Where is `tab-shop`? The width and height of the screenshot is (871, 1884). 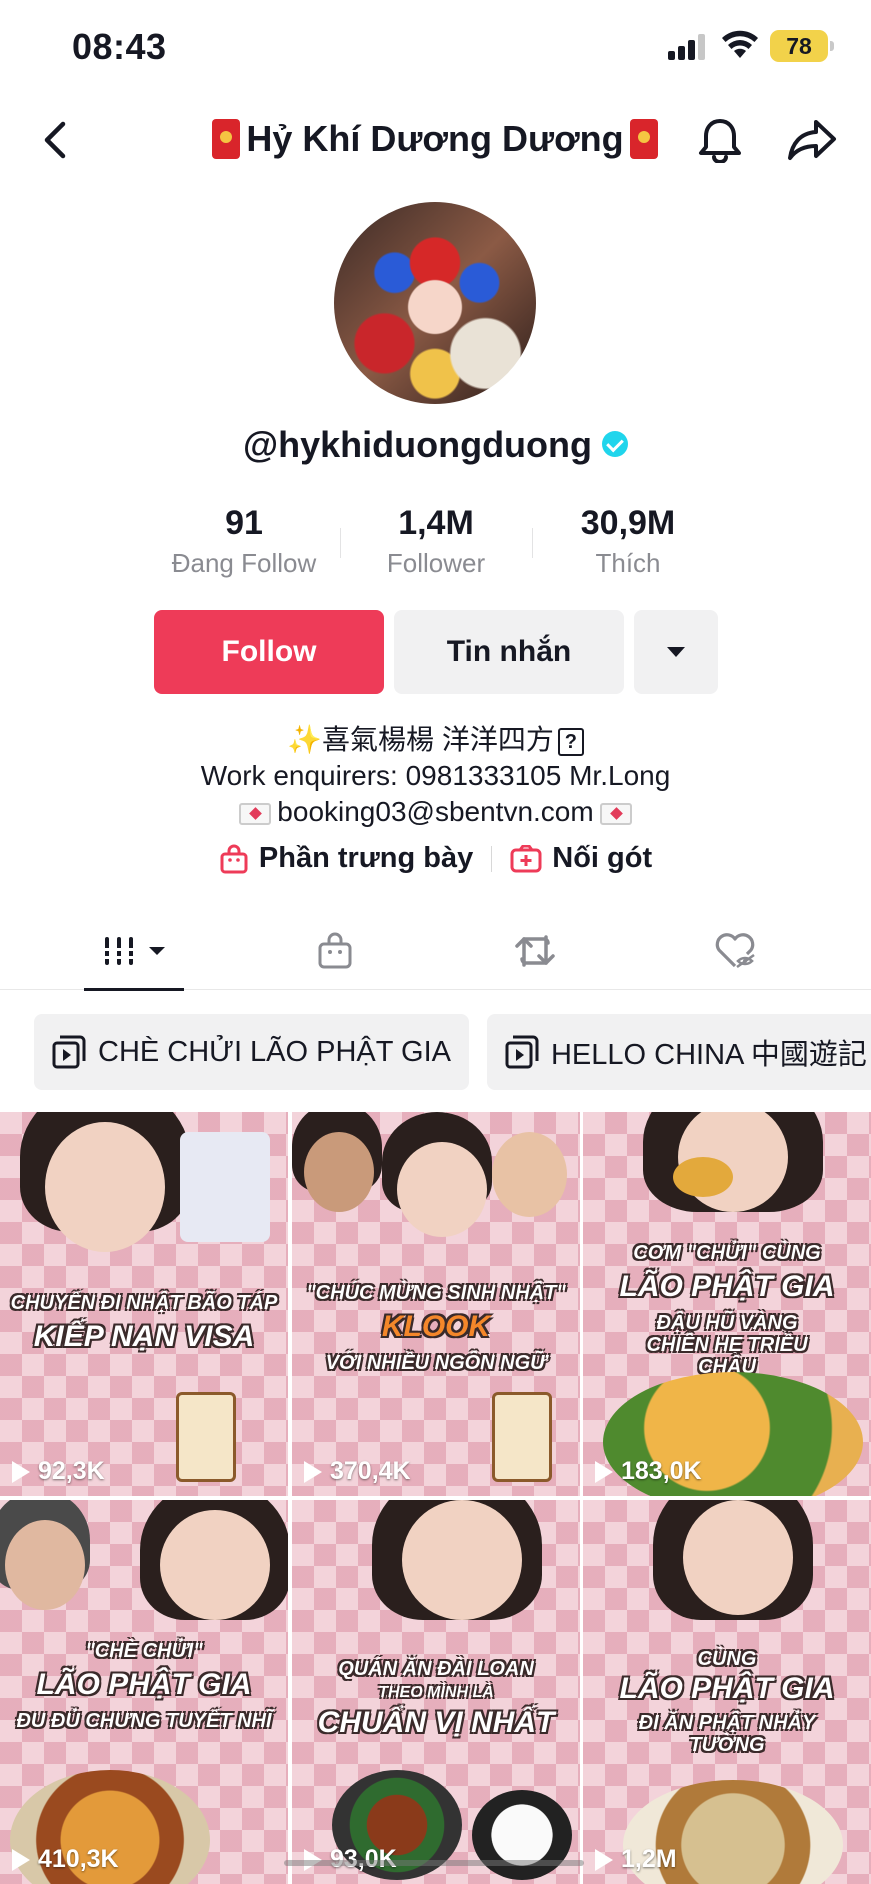 tab-shop is located at coordinates (335, 951).